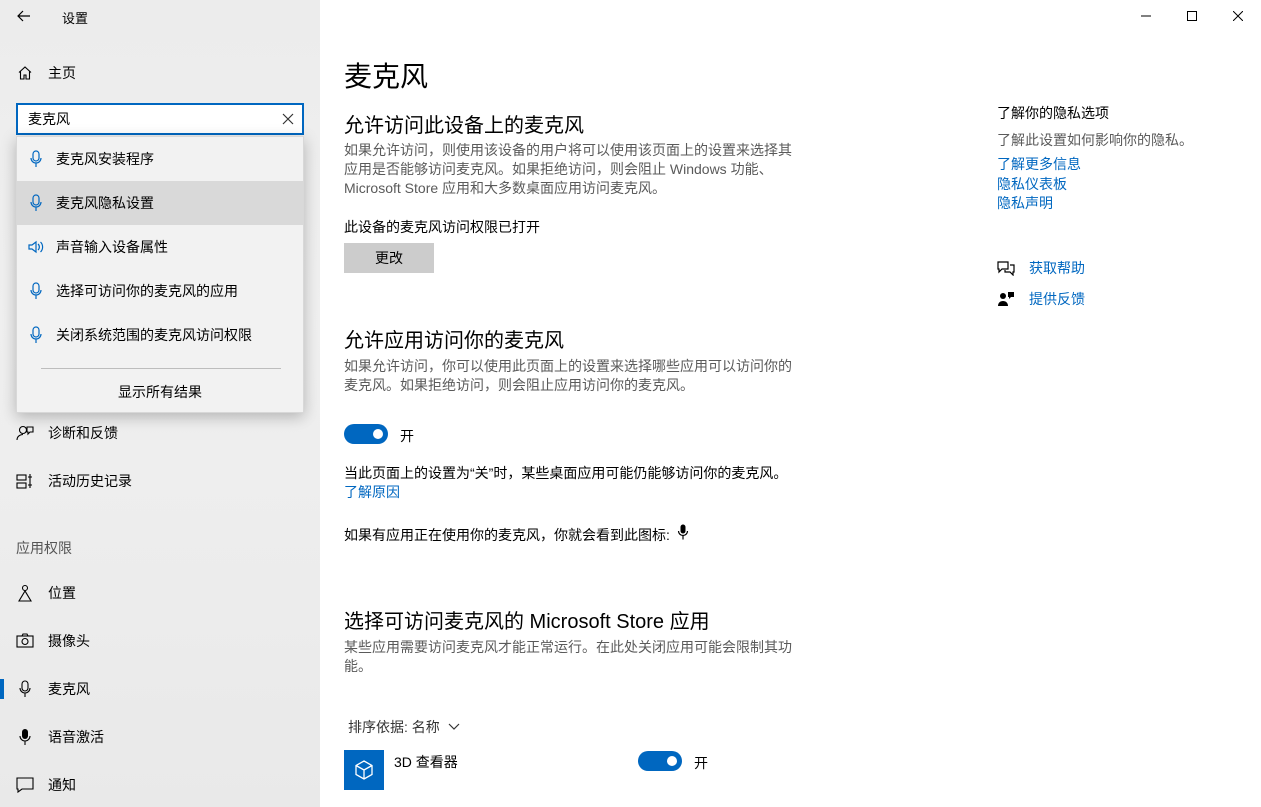  Describe the element at coordinates (75, 18) in the screenshot. I see `app-title: 设置` at that location.